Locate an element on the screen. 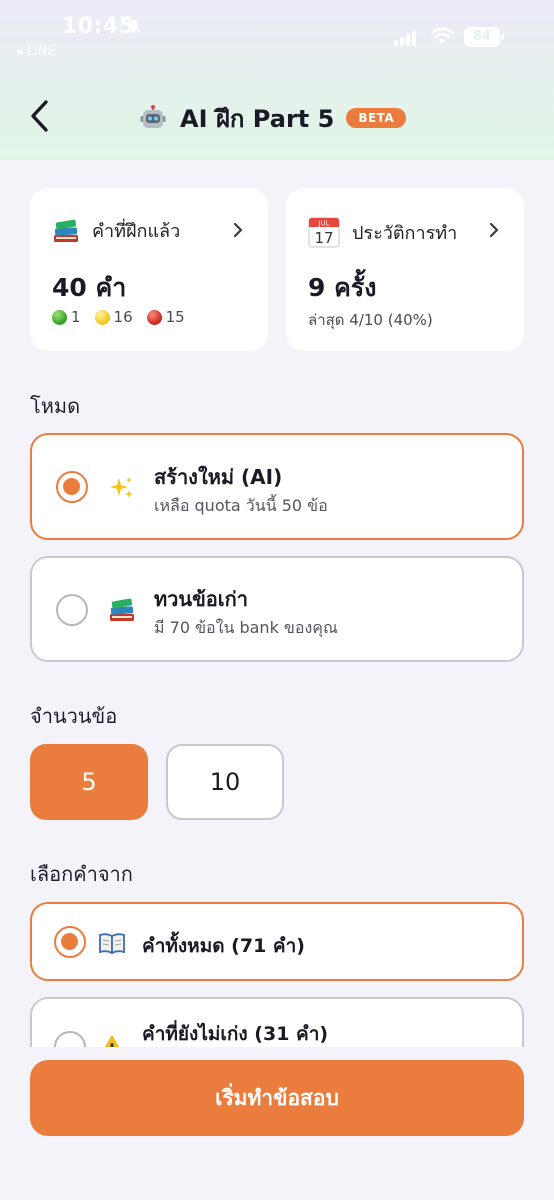 This screenshot has height=1200, width=554. sparkles-icon is located at coordinates (121, 487).